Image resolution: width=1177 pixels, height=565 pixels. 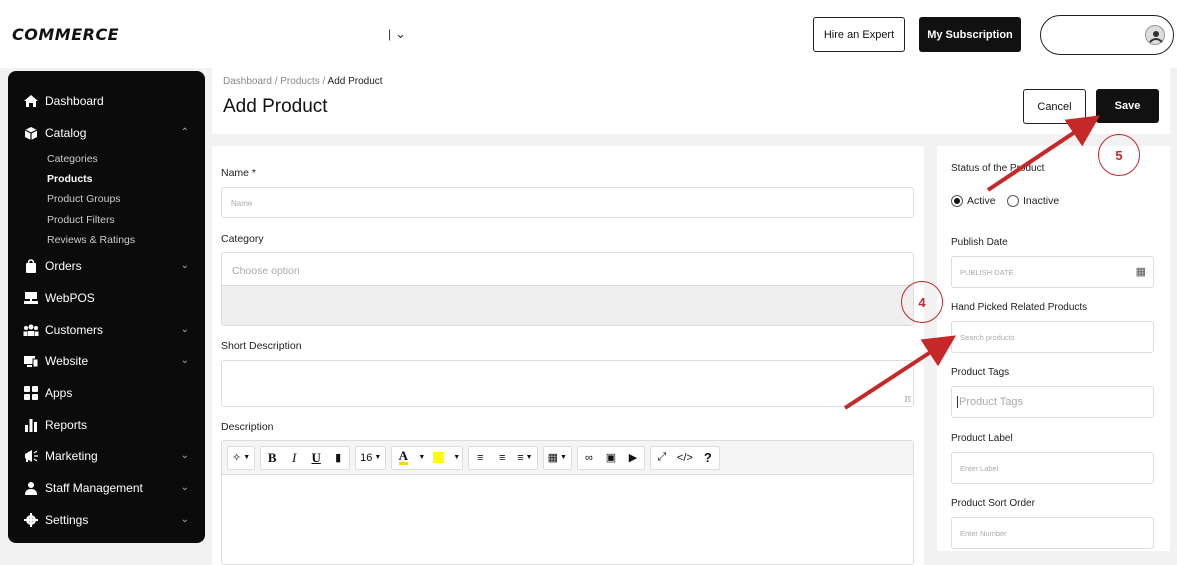 I want to click on step-badge-5: 5, so click(x=1119, y=155).